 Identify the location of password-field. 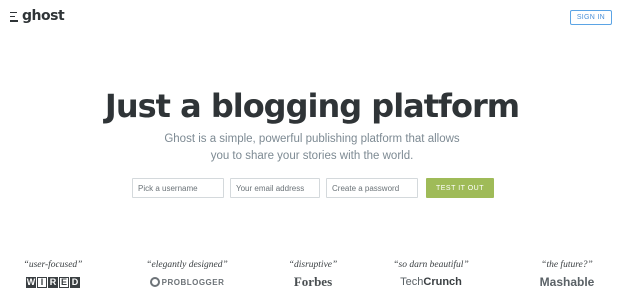
(372, 188).